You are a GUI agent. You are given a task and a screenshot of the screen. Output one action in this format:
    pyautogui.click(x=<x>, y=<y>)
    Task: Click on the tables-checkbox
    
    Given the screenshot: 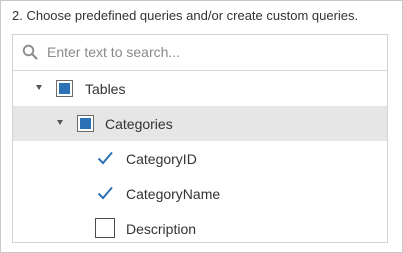 What is the action you would take?
    pyautogui.click(x=64, y=88)
    